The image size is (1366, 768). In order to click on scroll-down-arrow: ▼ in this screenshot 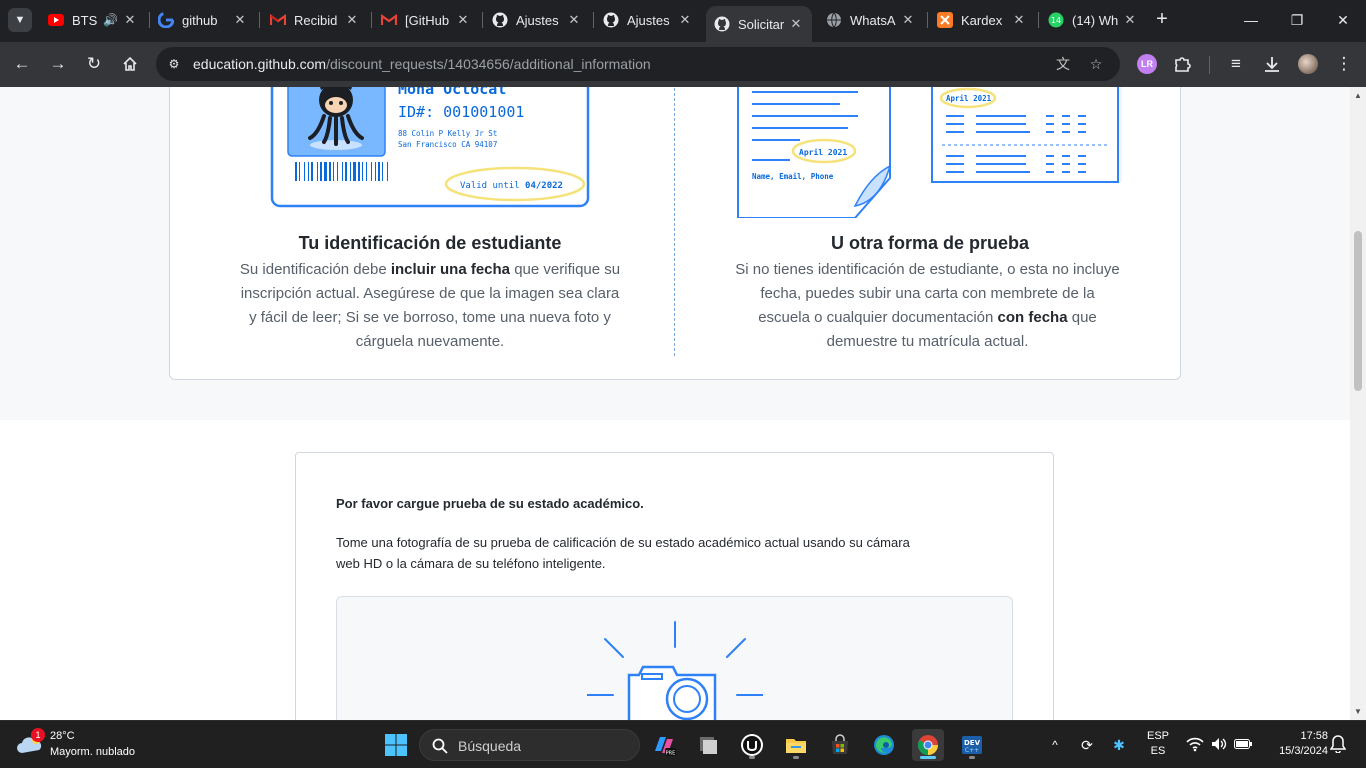, I will do `click(1358, 711)`.